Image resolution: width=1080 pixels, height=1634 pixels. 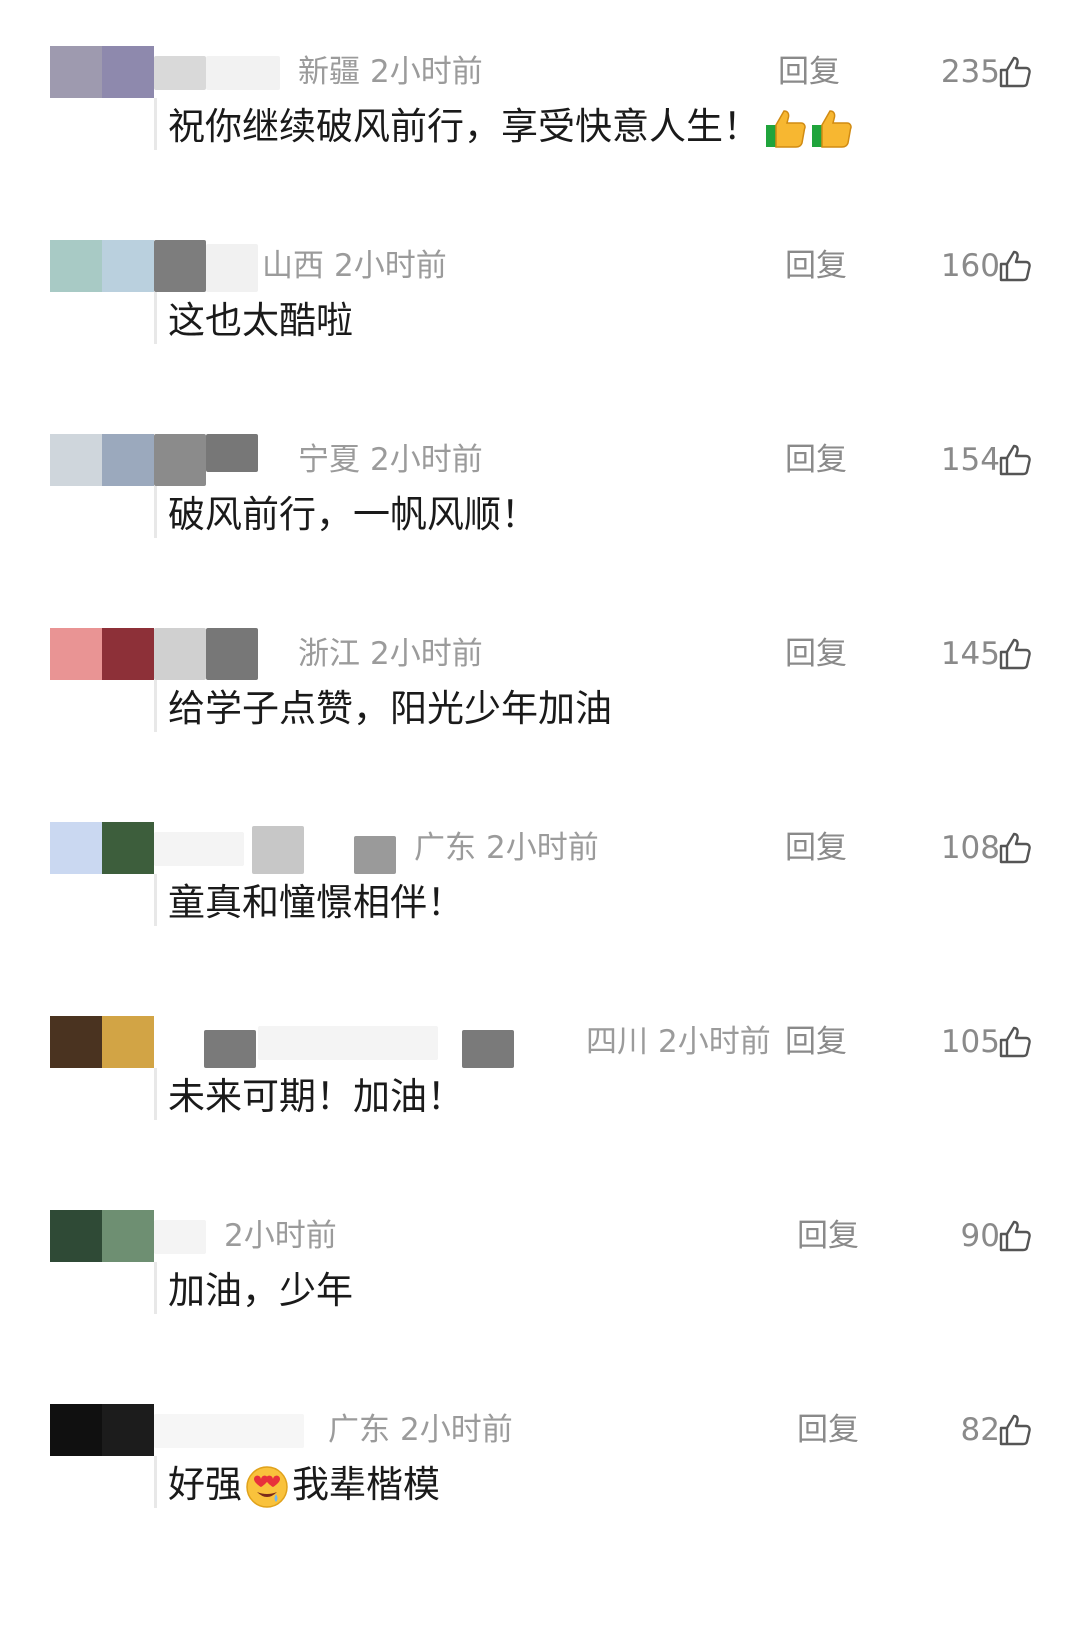 I want to click on comment-item: 新疆 2小时前 回复 235 祝你继续破风前行，享受快意人生！, so click(x=540, y=148).